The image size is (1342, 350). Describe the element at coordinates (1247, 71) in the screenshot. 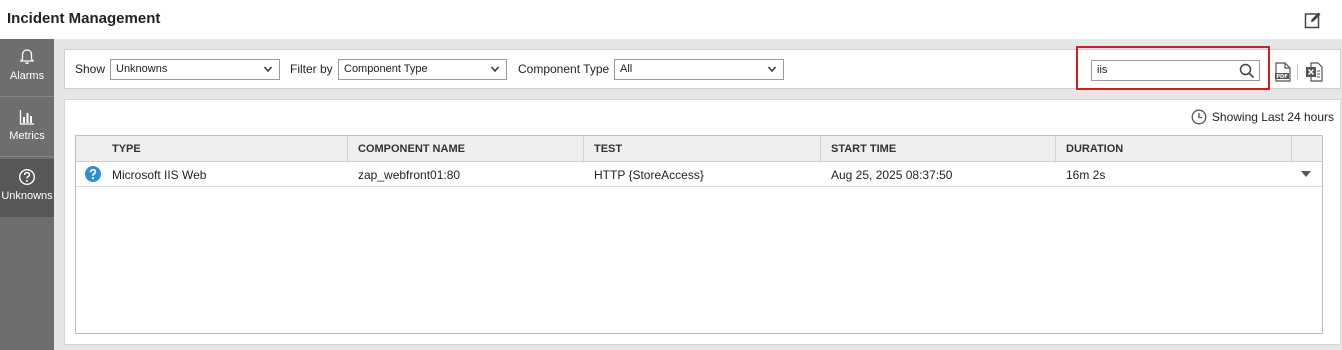

I see `search-icon` at that location.